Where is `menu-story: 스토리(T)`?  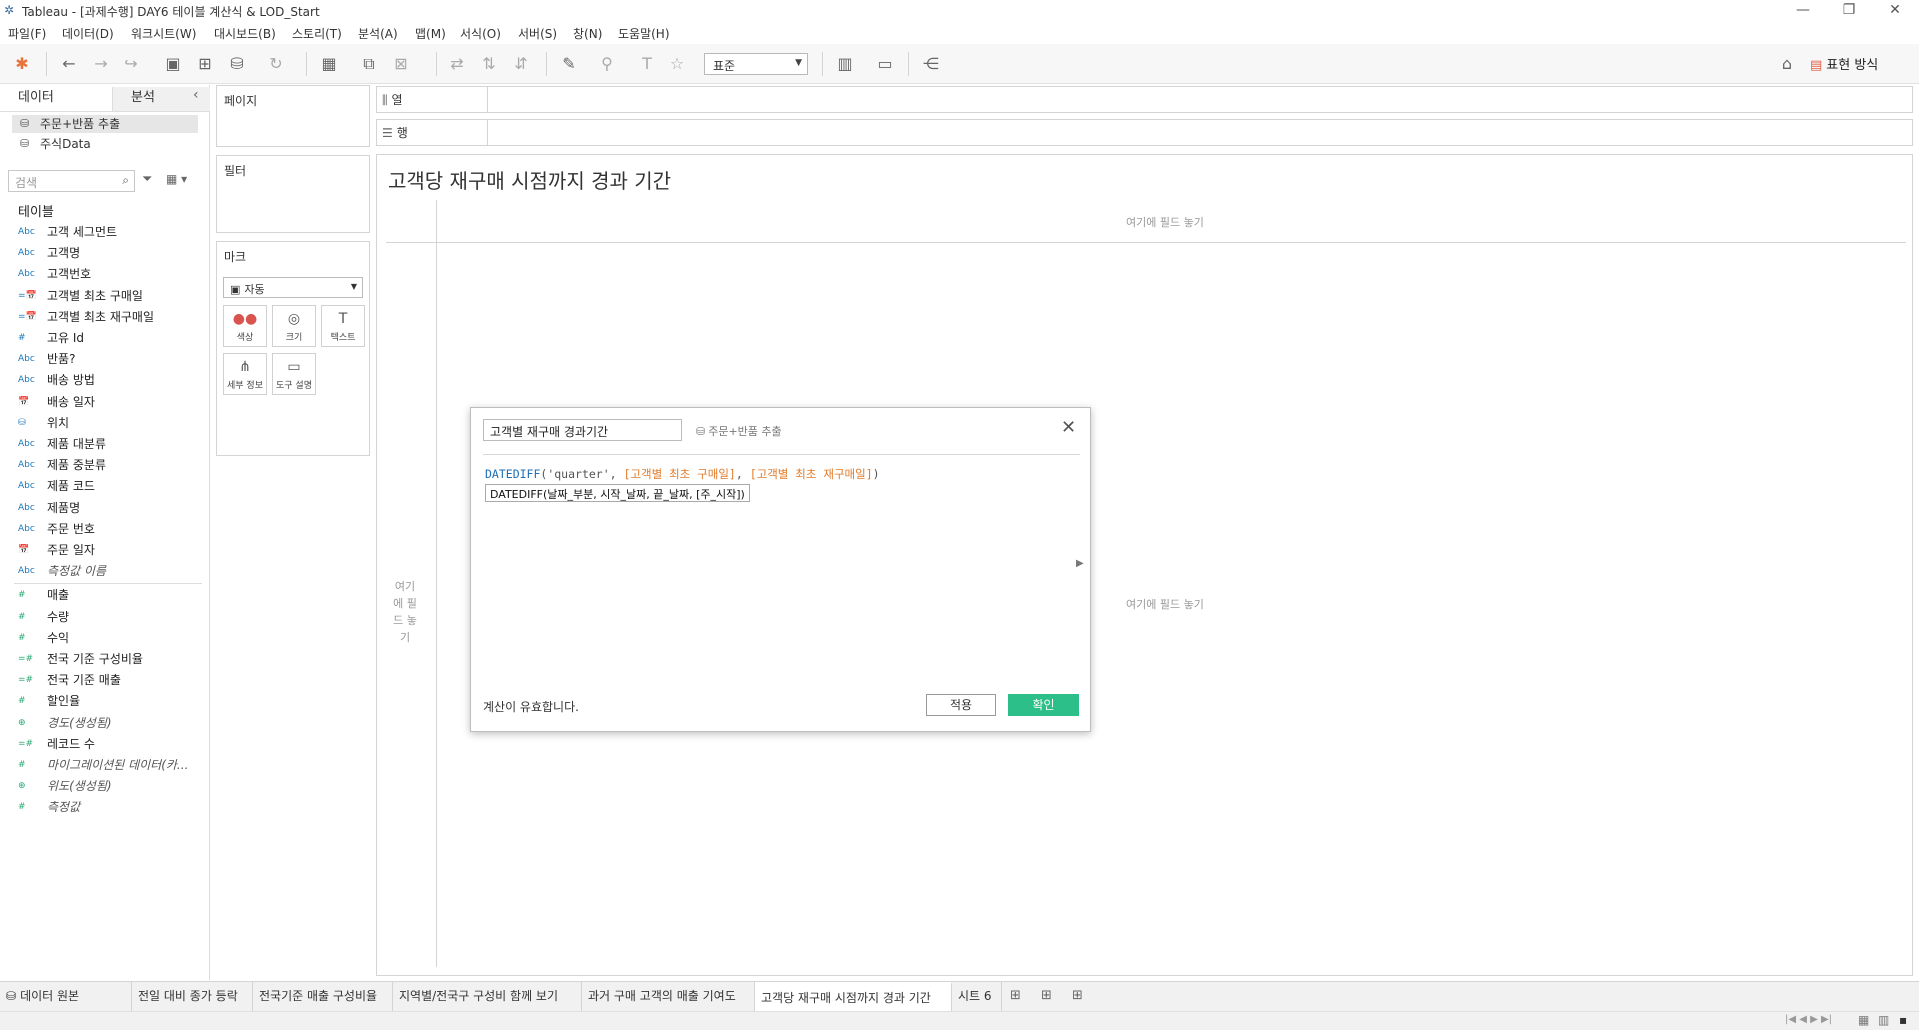
menu-story: 스토리(T) is located at coordinates (317, 33).